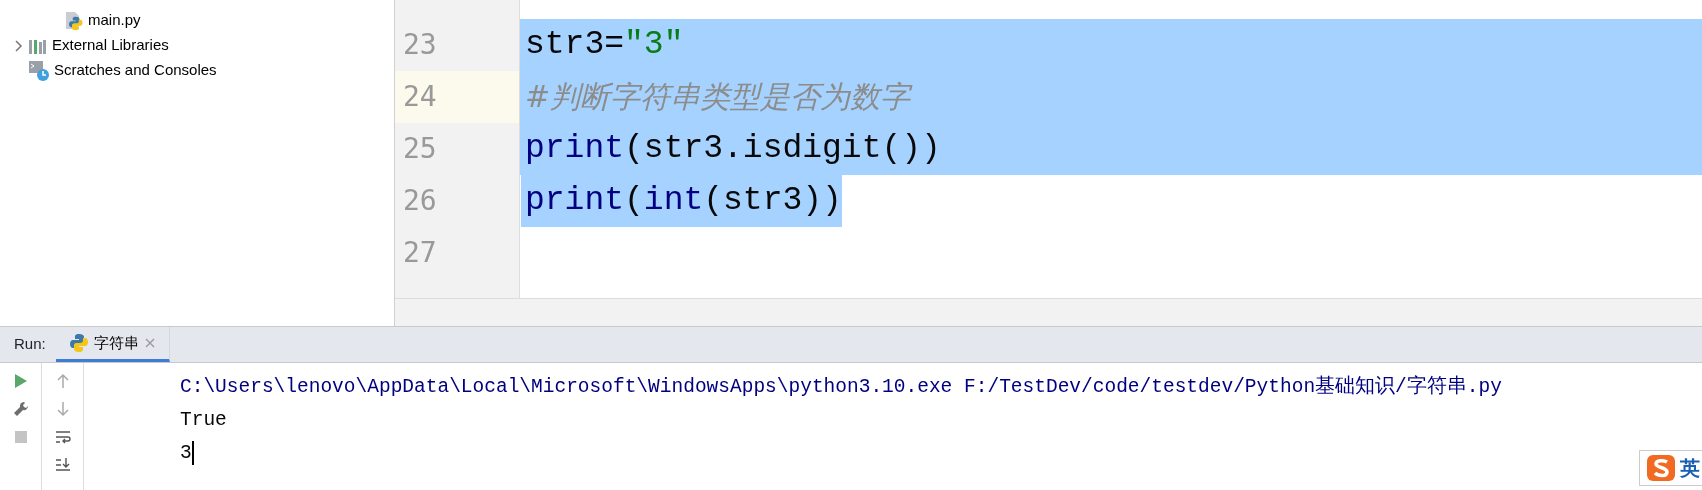 The image size is (1702, 490). I want to click on console-line: C:\Users\lenovo\AppData\Local\Microsoft\WindowsApps\python3.10.exe F:/TestDev/code/testdev/Python基础知识/字符串.py, so click(841, 387).